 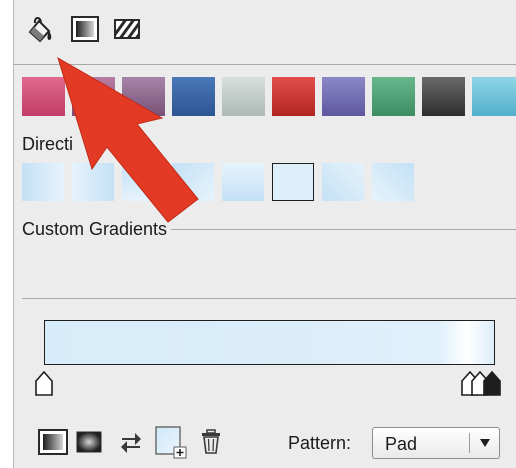 I want to click on new-custom-gradient-button, so click(x=171, y=442).